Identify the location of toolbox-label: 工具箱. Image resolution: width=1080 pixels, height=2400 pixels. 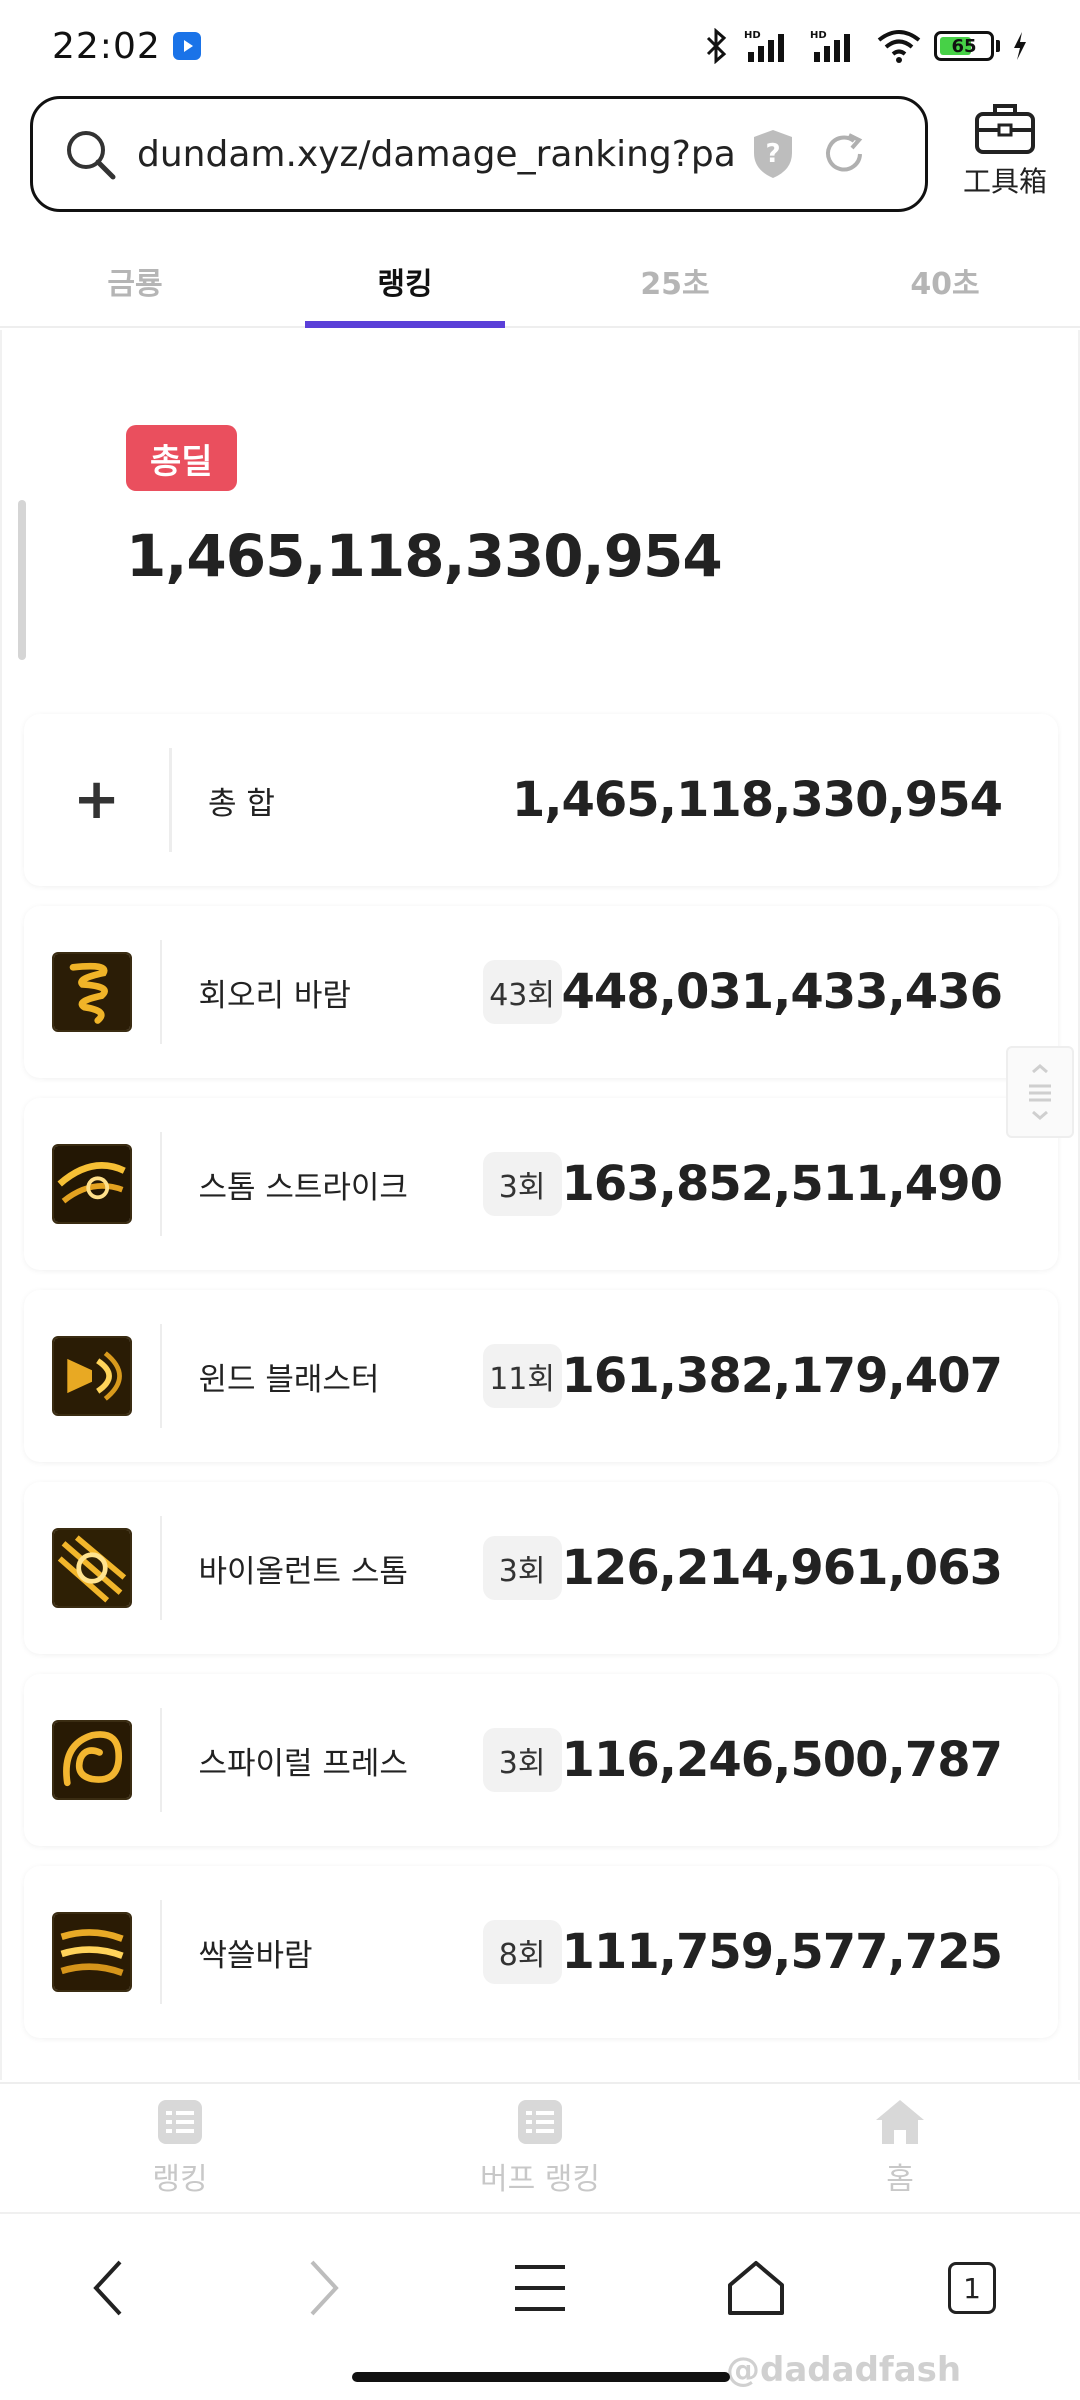
(1004, 181).